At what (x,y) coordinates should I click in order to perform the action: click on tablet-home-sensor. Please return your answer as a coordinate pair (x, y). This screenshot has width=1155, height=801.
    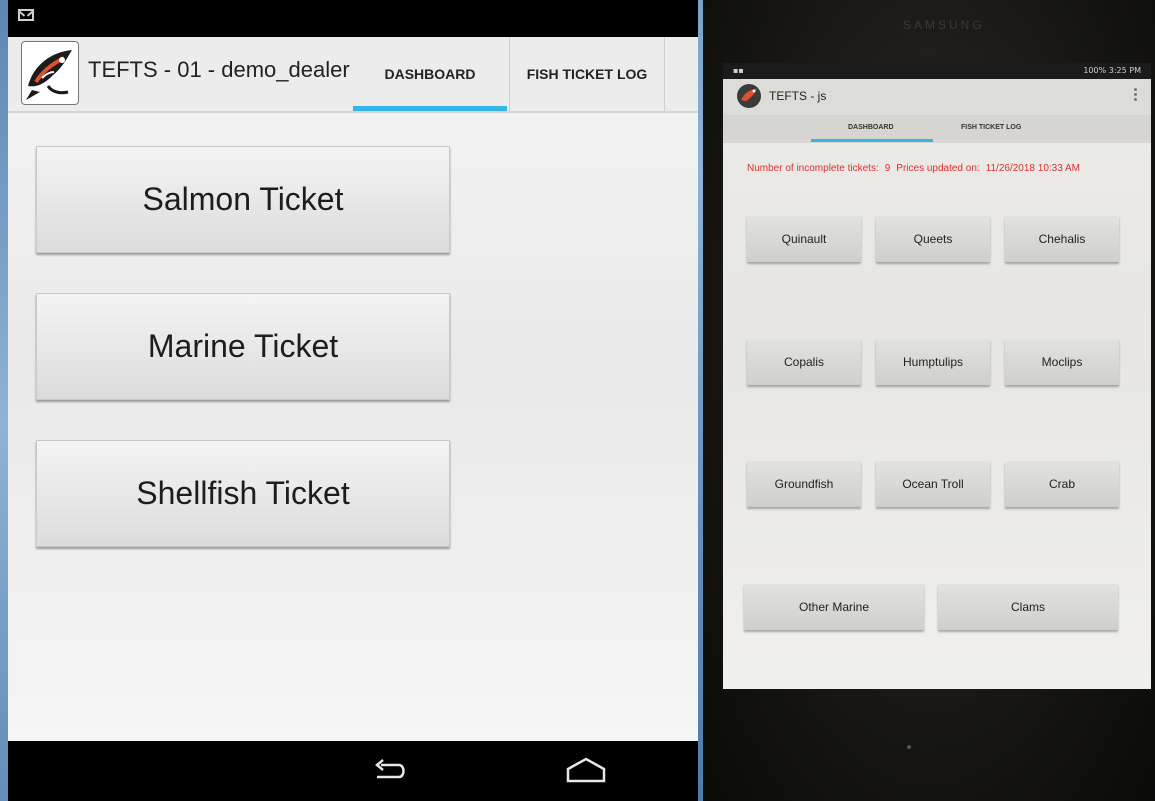
    Looking at the image, I should click on (909, 747).